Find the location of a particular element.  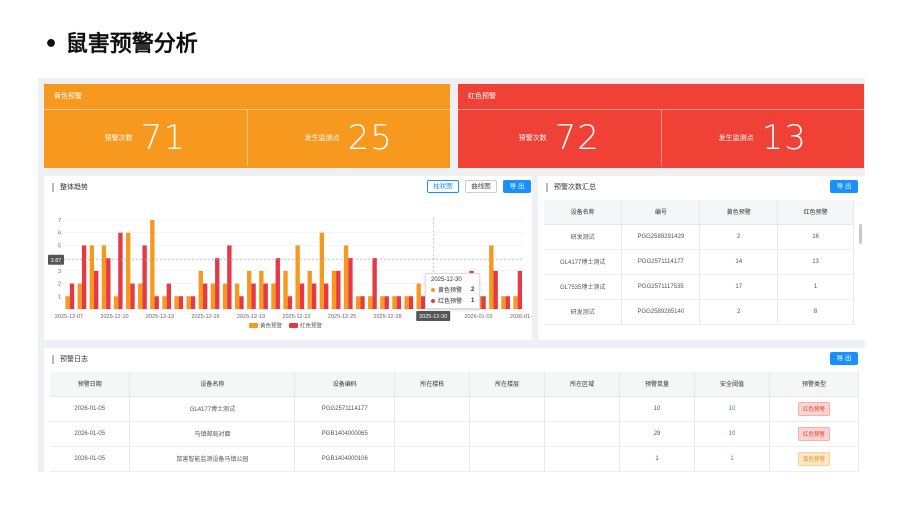

x-tick-label: 2025-12-19 is located at coordinates (251, 317).